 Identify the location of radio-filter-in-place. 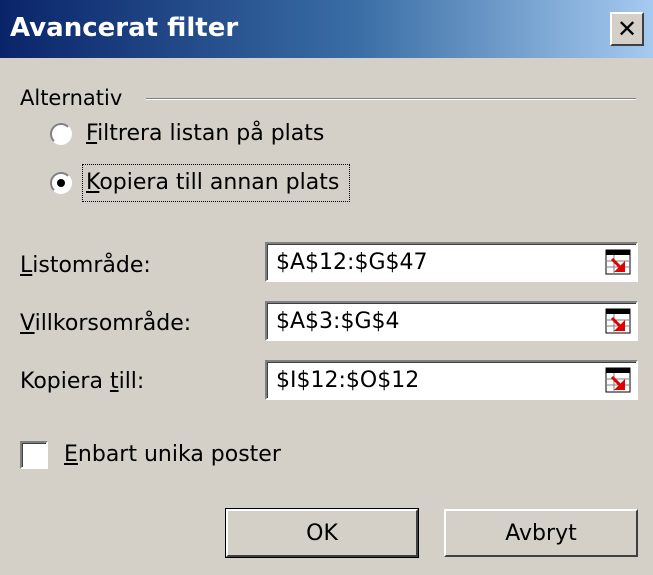
(61, 134).